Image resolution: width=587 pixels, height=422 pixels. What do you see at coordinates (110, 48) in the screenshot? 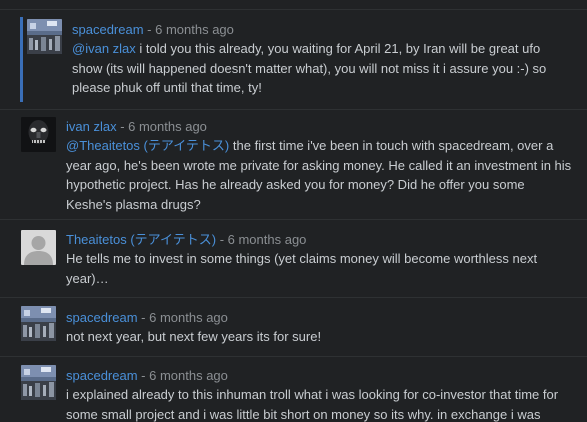
I see `mention-name: ivan zlax` at bounding box center [110, 48].